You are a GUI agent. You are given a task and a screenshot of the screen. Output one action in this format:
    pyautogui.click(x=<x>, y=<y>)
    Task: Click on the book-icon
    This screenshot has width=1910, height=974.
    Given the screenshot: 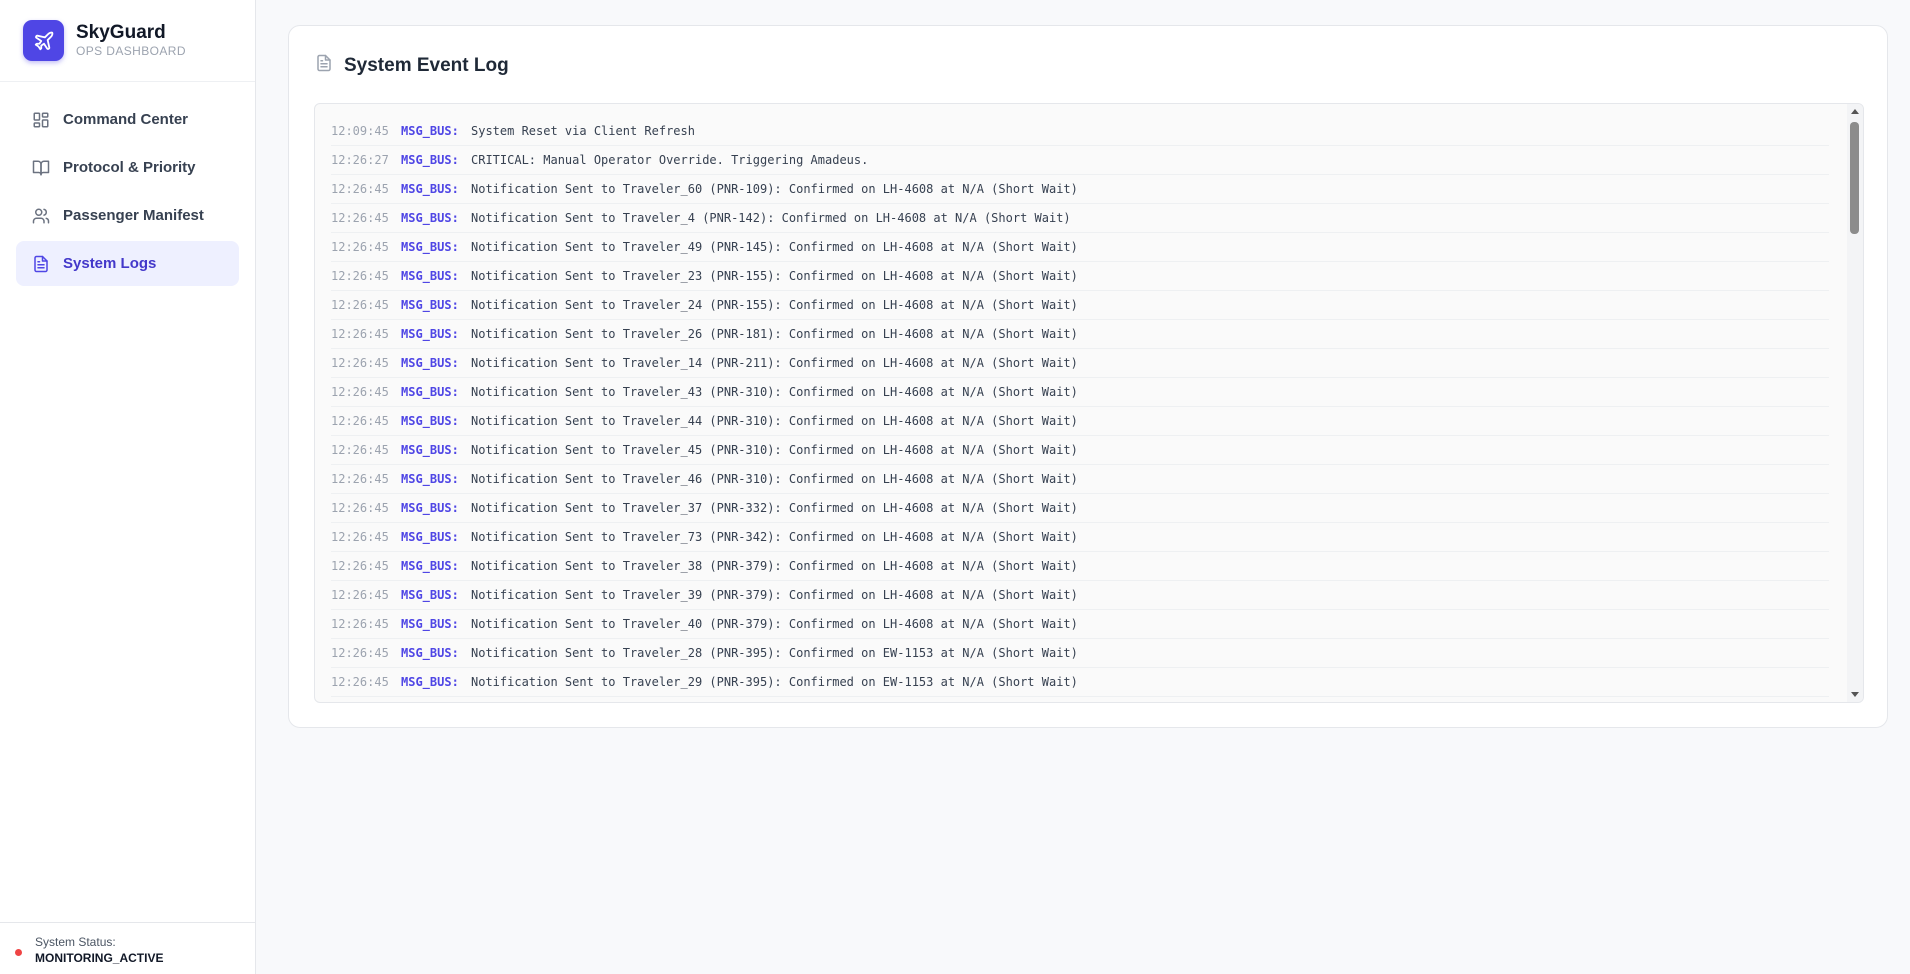 What is the action you would take?
    pyautogui.click(x=40, y=167)
    